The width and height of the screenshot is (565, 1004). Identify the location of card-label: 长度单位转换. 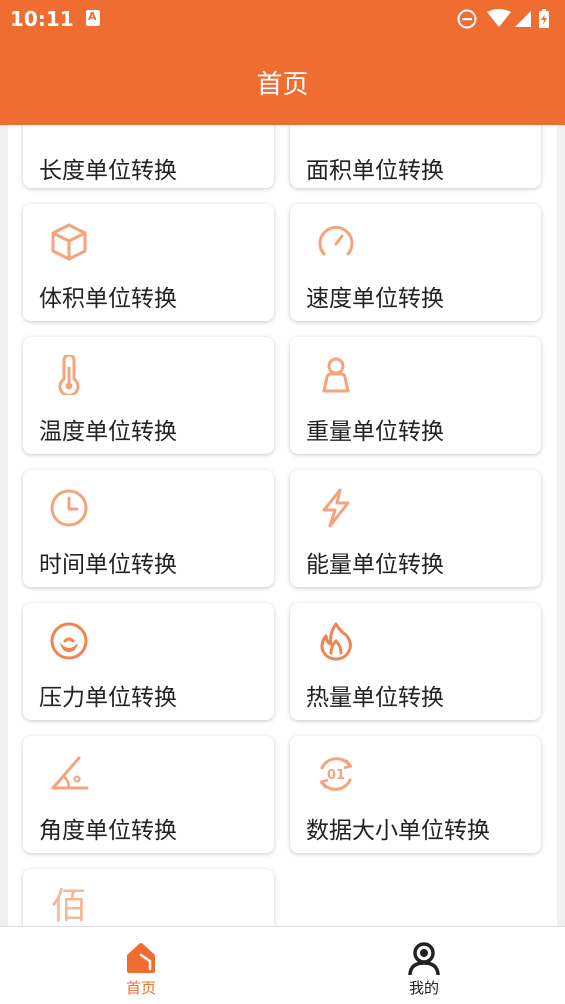
(108, 171).